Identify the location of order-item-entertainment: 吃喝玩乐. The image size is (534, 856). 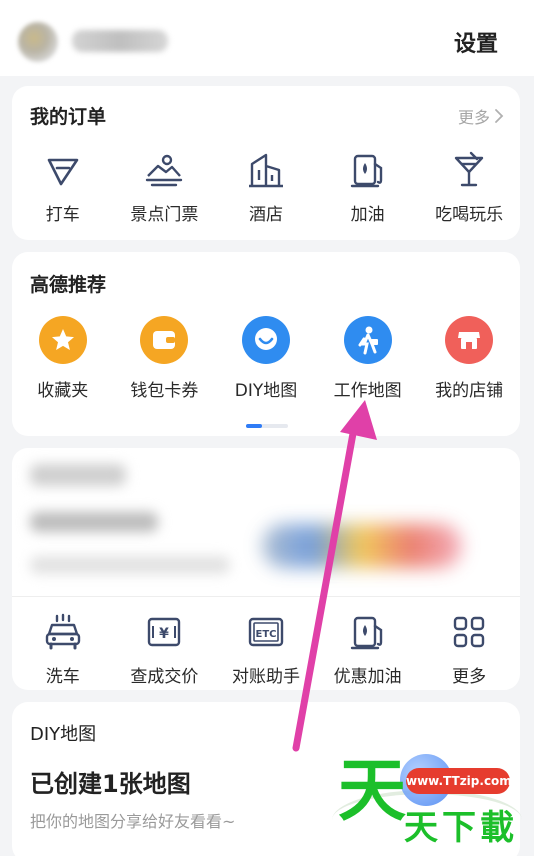
(469, 187).